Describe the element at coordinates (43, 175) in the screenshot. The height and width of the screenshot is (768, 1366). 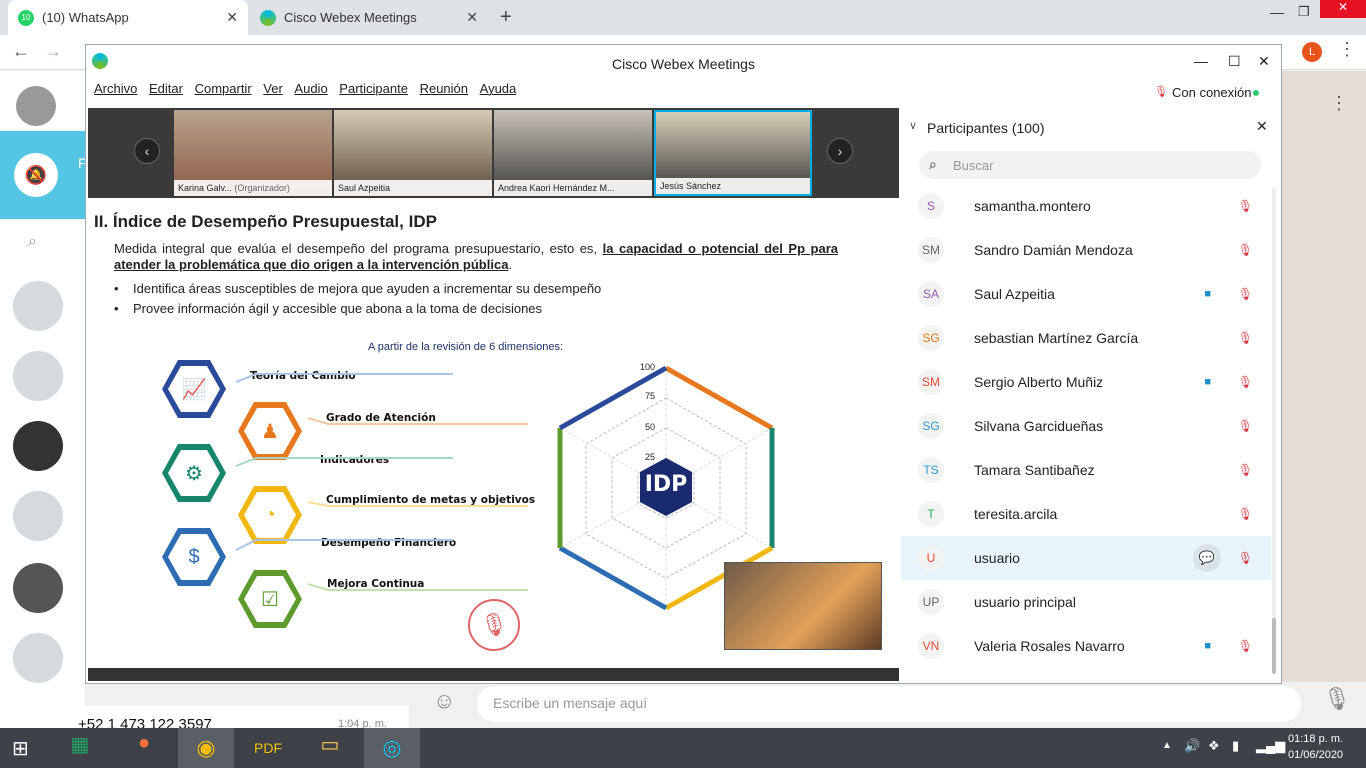
I see `notification-banner: 🔕 F` at that location.